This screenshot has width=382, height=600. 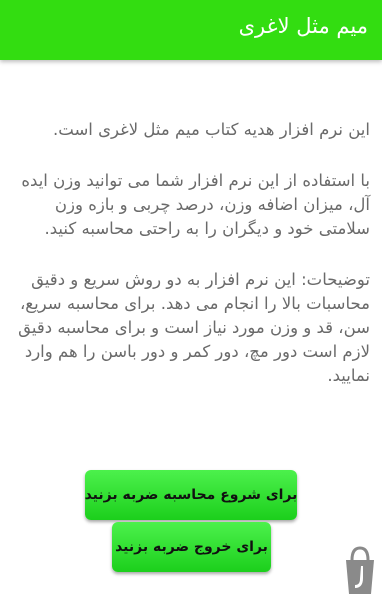 I want to click on app-bar: میم مثل لاغری, so click(x=191, y=30).